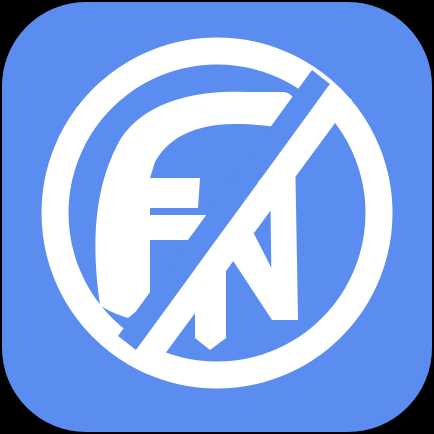  What do you see at coordinates (175, 193) in the screenshot?
I see `logo-letter-f-bar` at bounding box center [175, 193].